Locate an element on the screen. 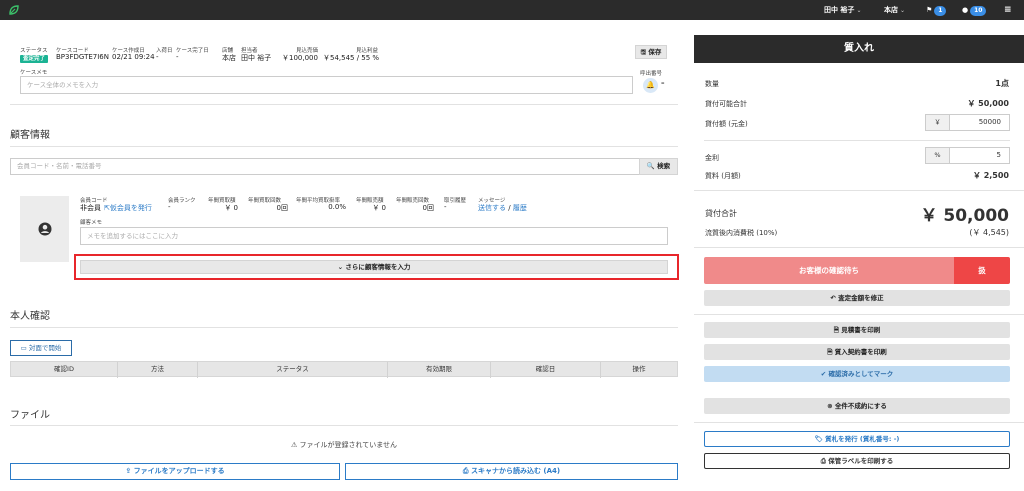  print-storage-label-button: ⎙ 保管ラベルを印刷する is located at coordinates (857, 461).